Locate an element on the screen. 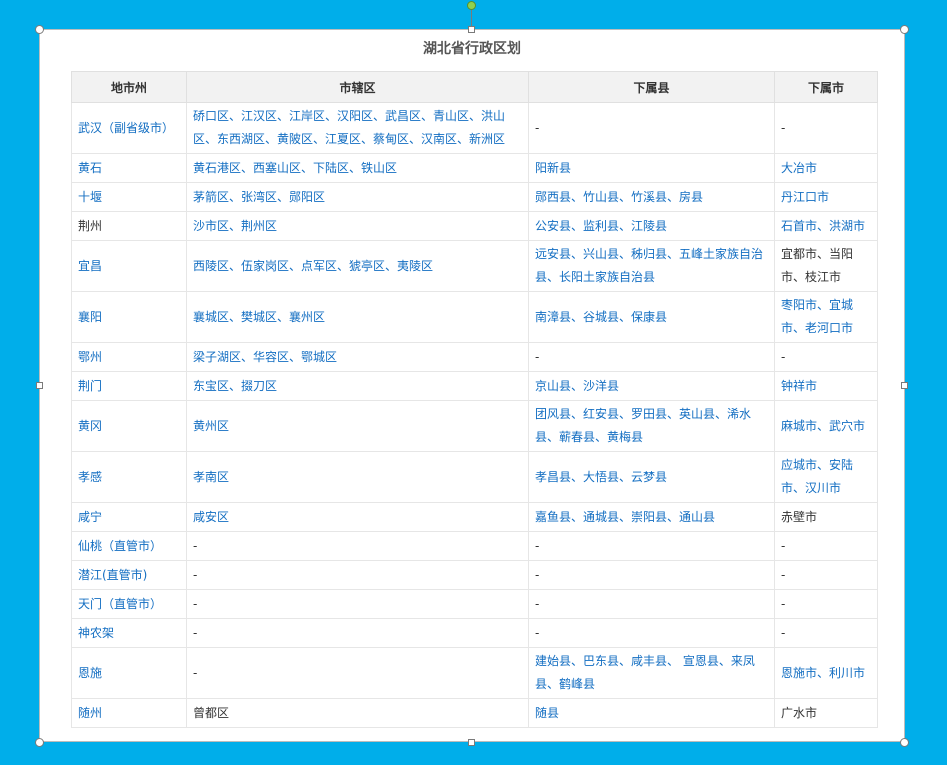 The height and width of the screenshot is (765, 947). cell-cities: 赤壁市 is located at coordinates (826, 517).